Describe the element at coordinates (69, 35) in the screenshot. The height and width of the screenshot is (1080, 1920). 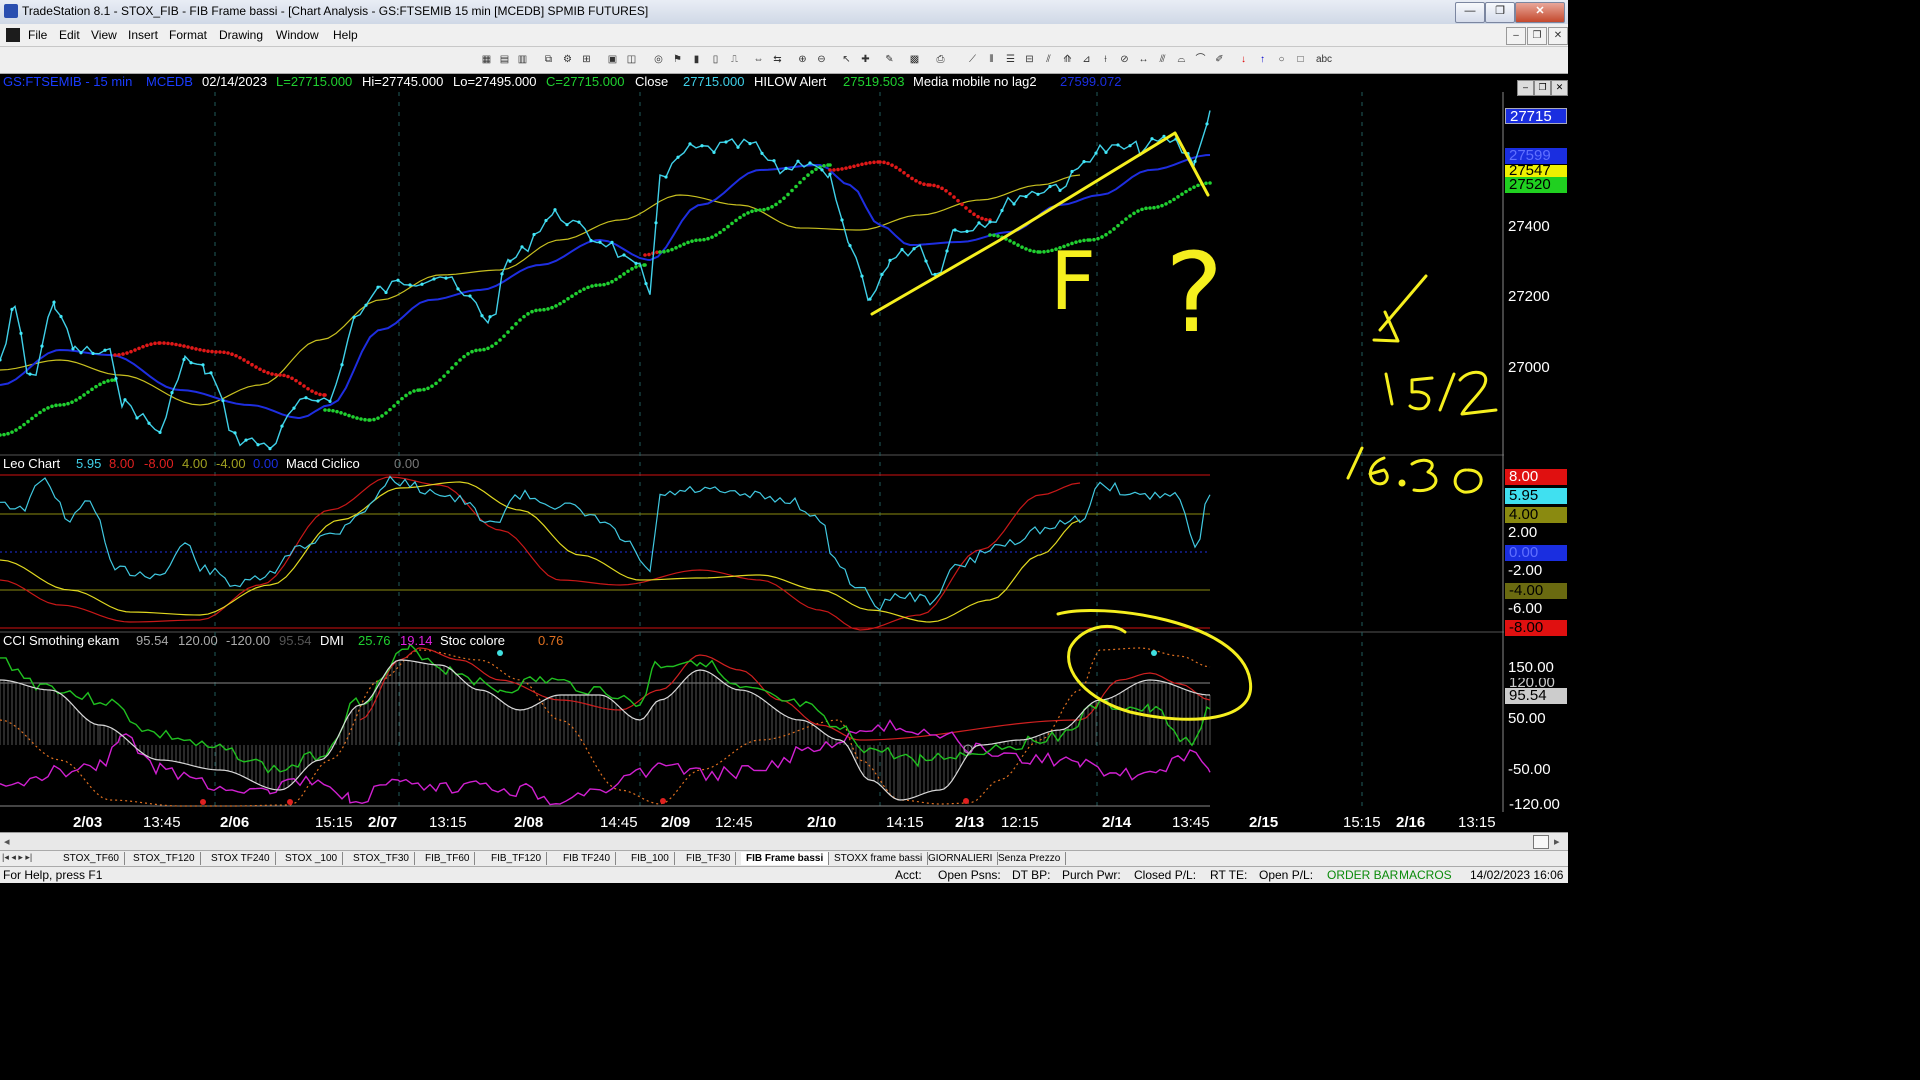
I see `menu-edit: Edit` at that location.